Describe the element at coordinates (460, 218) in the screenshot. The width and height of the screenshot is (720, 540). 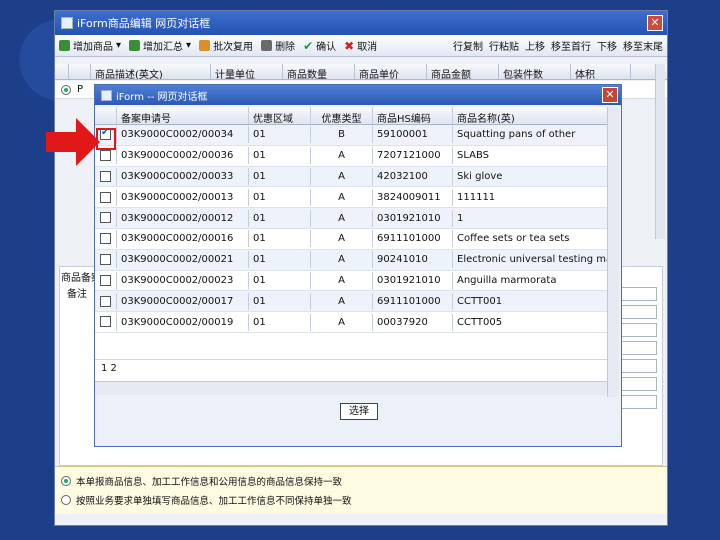
I see `product-name-cell: 1` at that location.